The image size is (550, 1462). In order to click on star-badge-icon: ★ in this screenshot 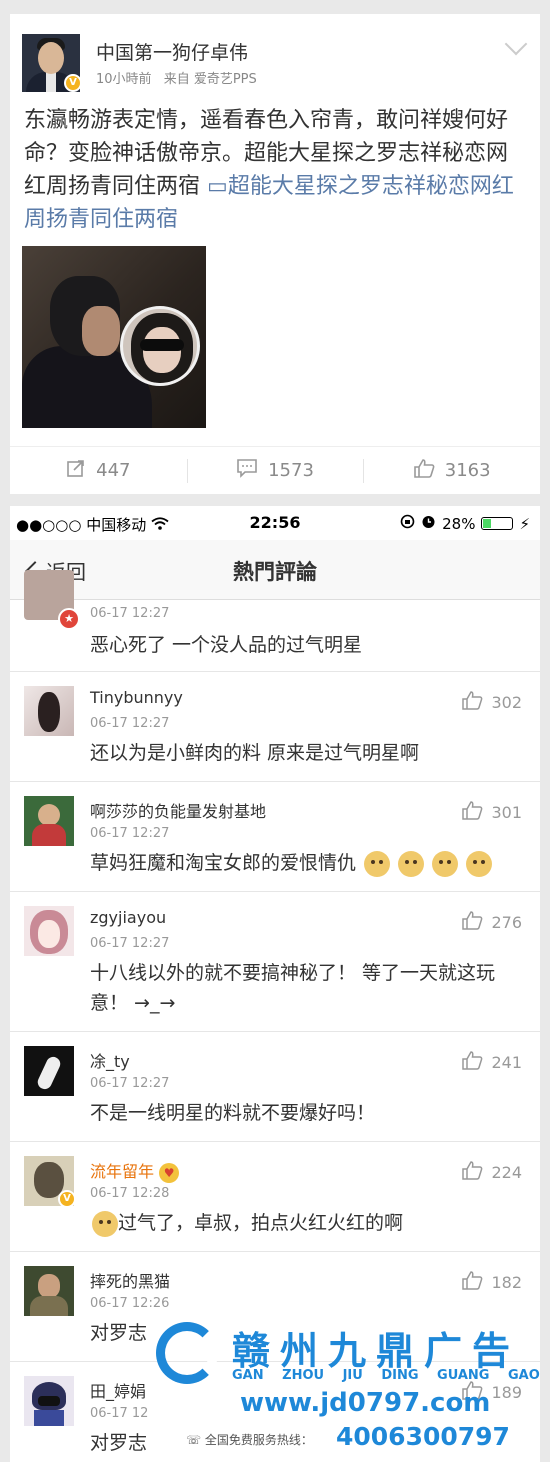, I will do `click(69, 619)`.